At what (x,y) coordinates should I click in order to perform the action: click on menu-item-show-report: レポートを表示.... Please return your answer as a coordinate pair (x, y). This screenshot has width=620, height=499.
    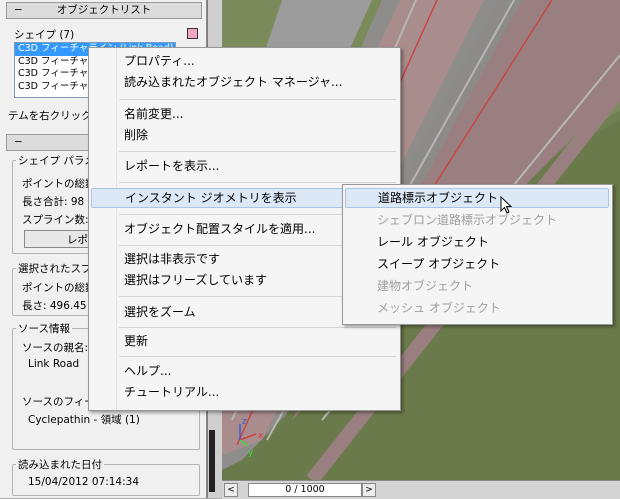
    Looking at the image, I should click on (243, 166).